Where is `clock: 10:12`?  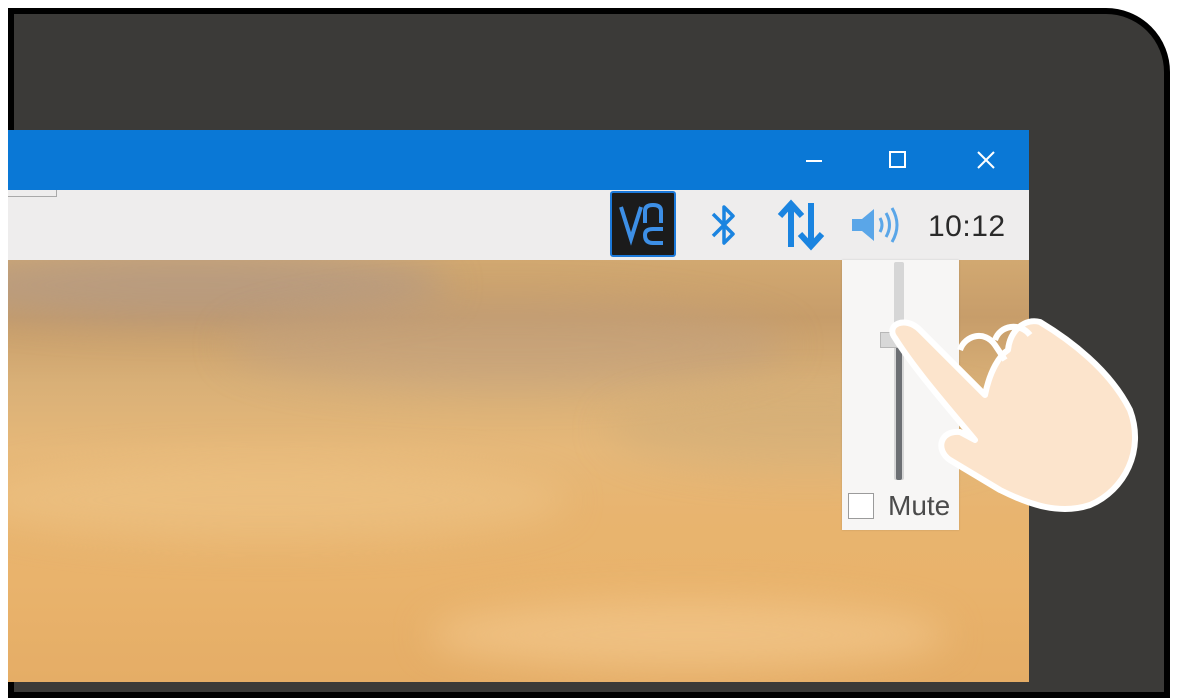
clock: 10:12 is located at coordinates (967, 227).